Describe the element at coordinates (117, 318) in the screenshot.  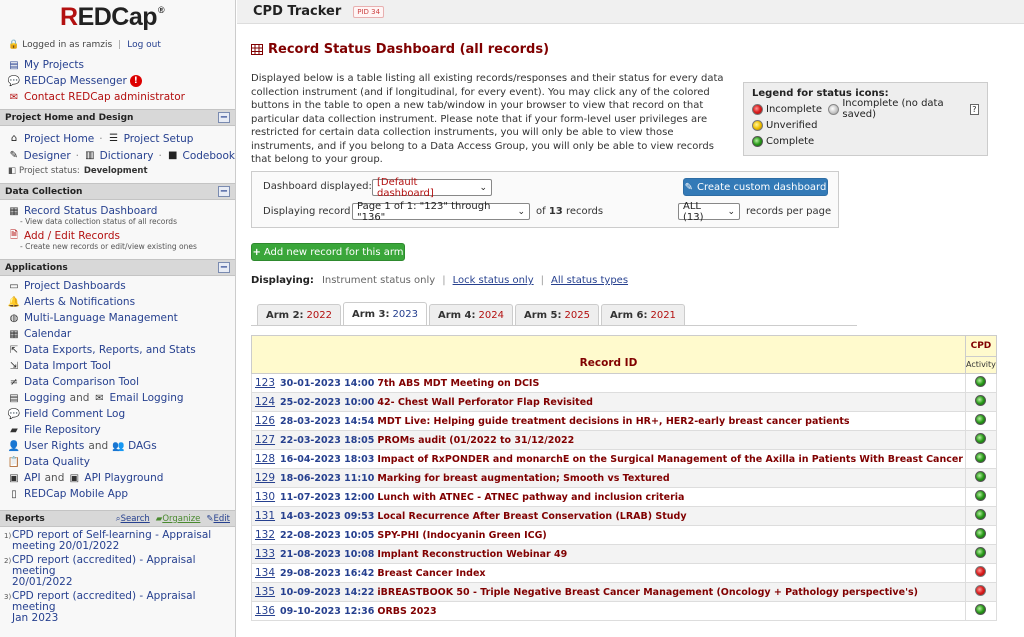
I see `multilanguage-link: ◍ Multi-Language Management` at that location.